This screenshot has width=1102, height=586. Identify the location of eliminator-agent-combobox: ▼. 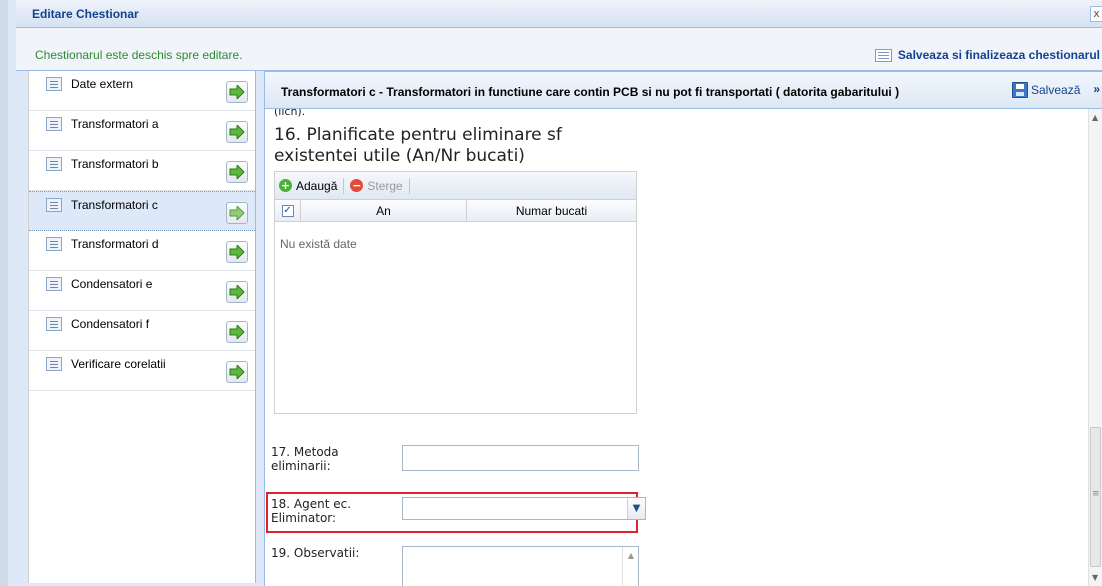
(524, 508).